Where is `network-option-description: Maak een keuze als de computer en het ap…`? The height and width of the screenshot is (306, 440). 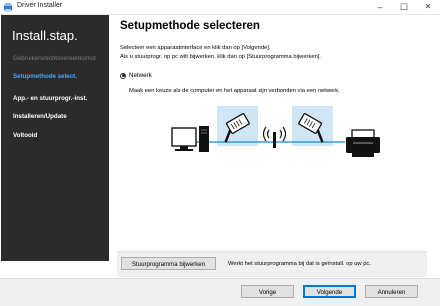
network-option-description: Maak een keuze als de computer en het ap… is located at coordinates (234, 91).